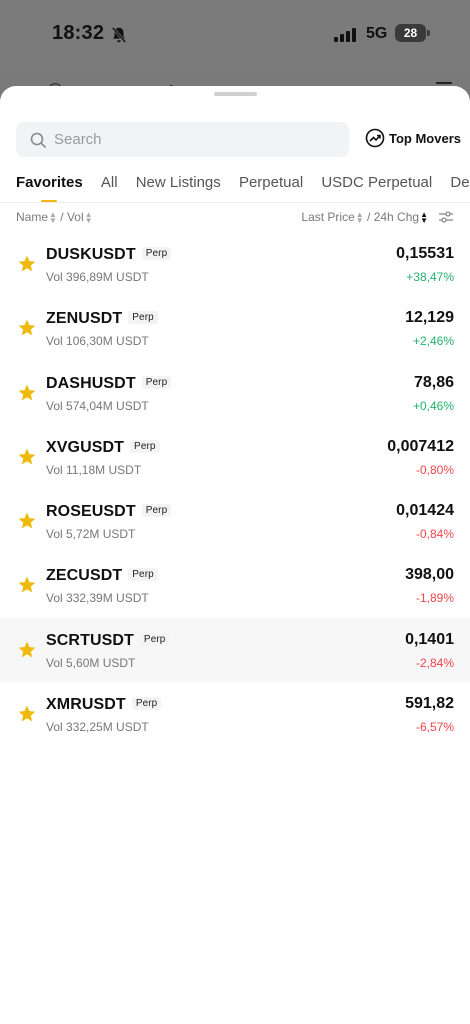 The image size is (470, 1024). I want to click on volume-text: Vol 574,04M USDT, so click(97, 405).